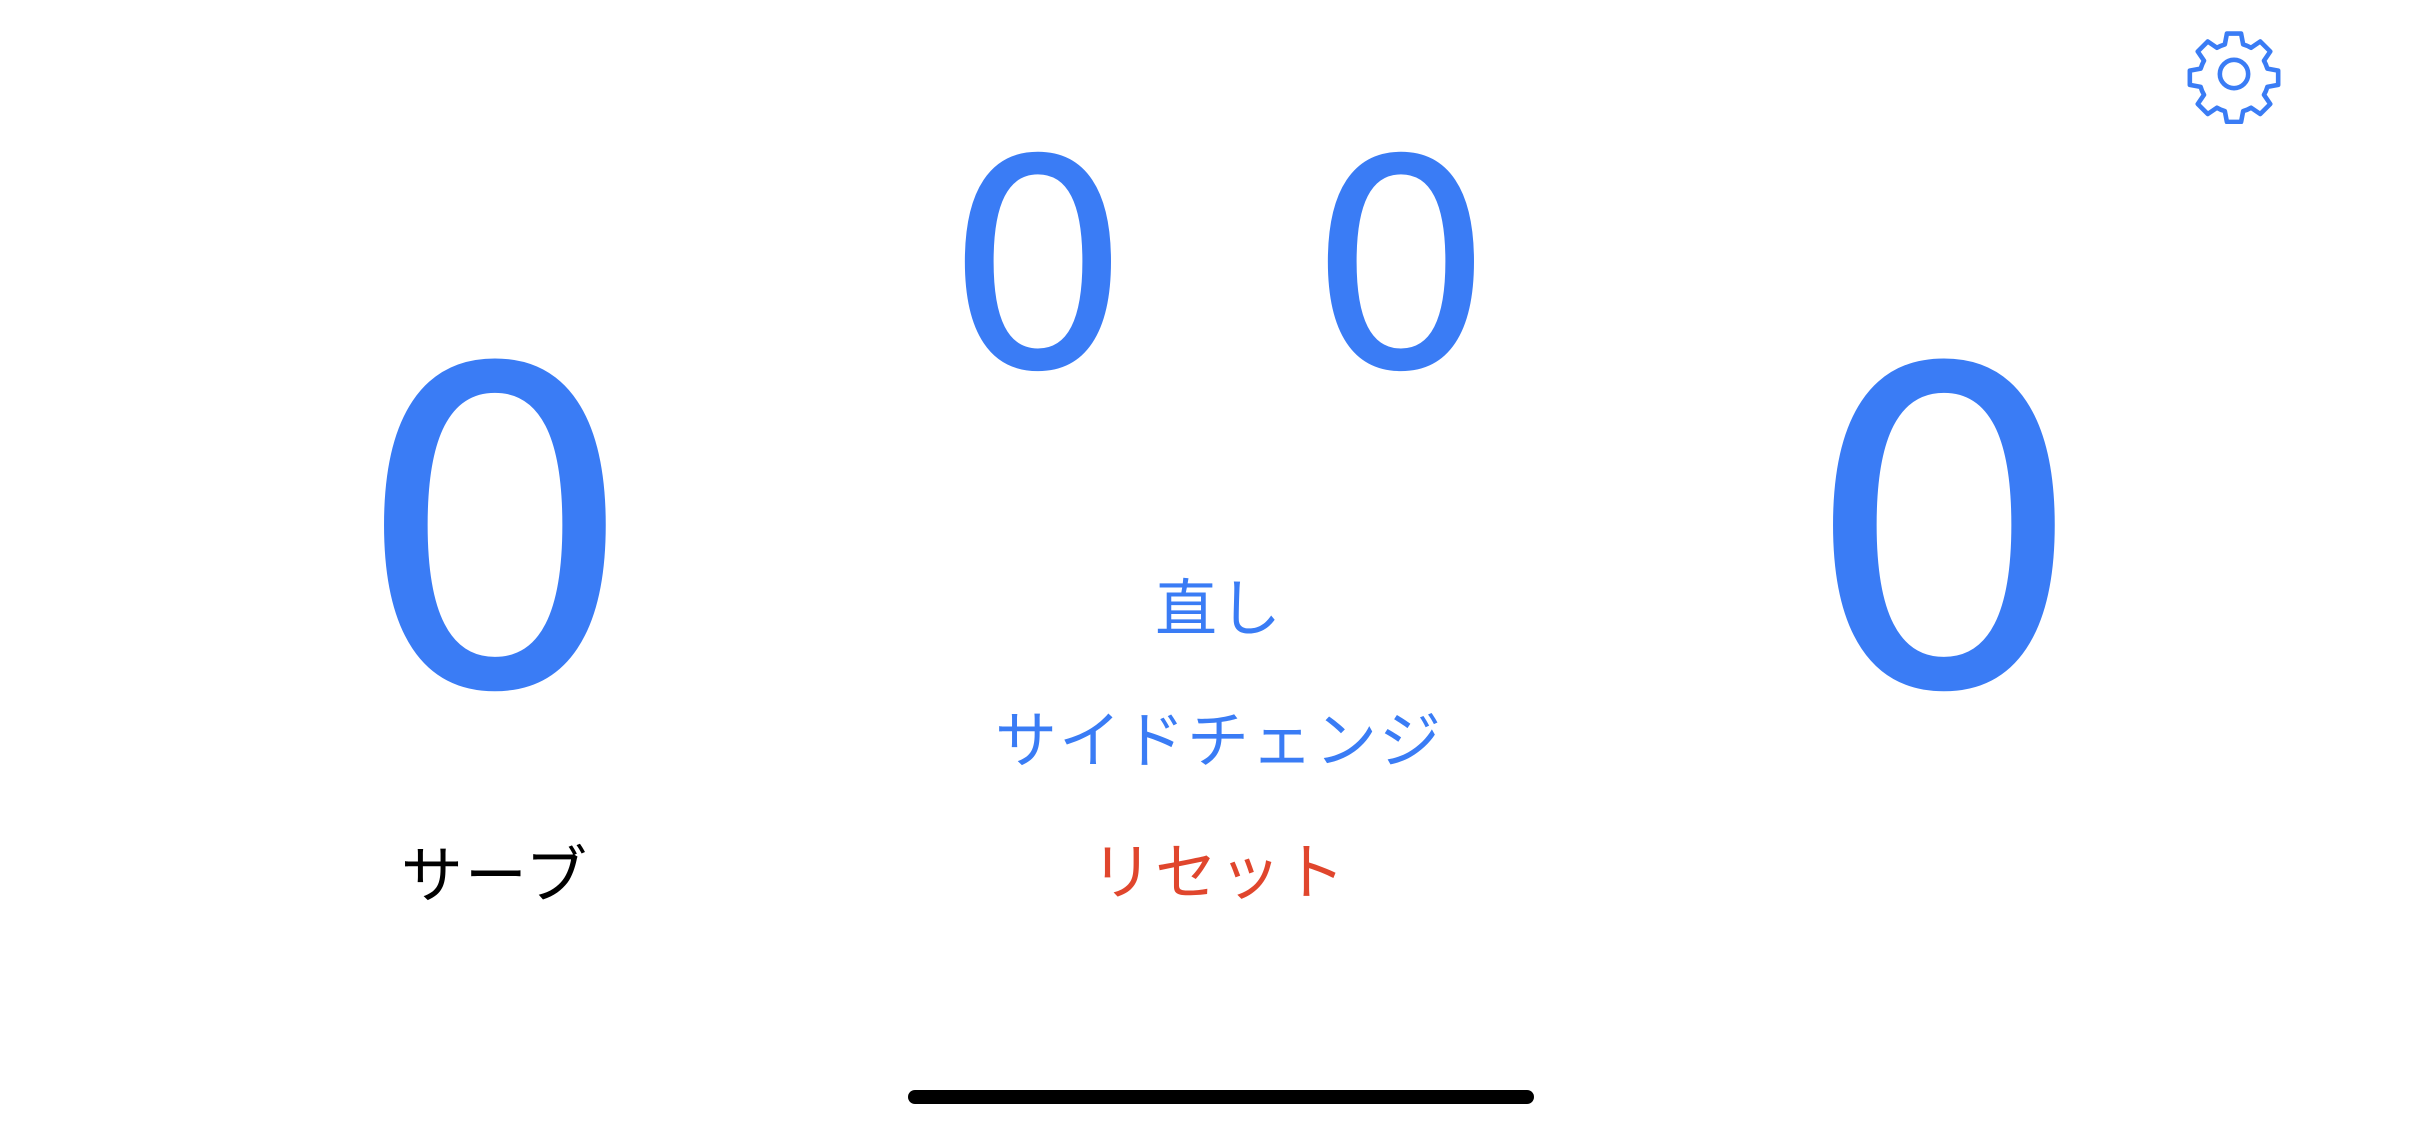 This screenshot has height=1125, width=2436. What do you see at coordinates (1944, 533) in the screenshot?
I see `right-point-score: 0` at bounding box center [1944, 533].